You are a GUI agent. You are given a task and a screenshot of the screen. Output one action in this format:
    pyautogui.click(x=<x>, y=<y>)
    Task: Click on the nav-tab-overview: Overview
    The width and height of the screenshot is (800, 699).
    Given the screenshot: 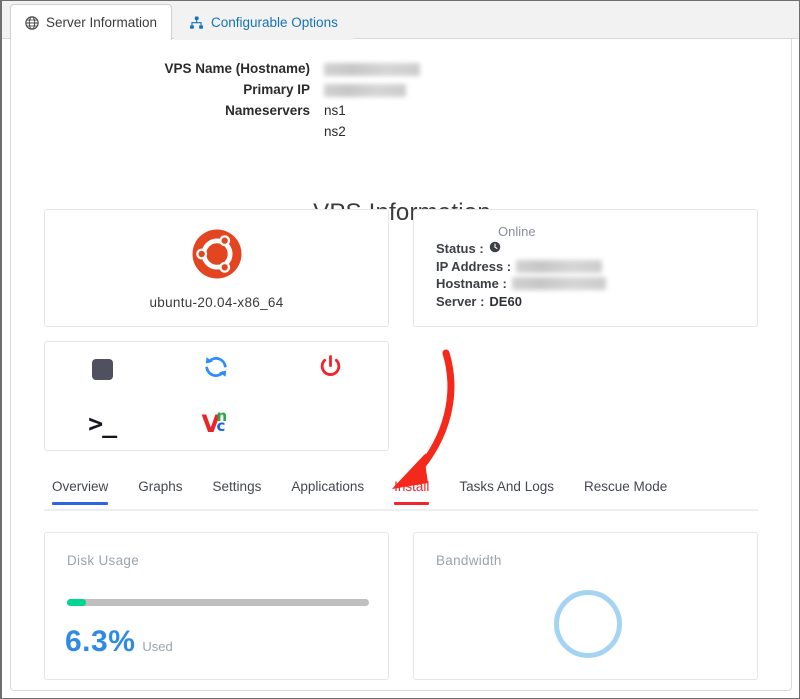 What is the action you would take?
    pyautogui.click(x=83, y=492)
    